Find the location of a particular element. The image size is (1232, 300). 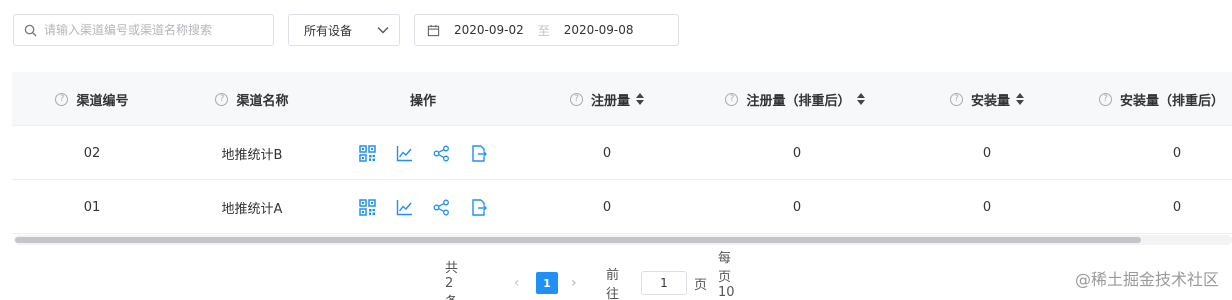

date-end: 2020-09-08 is located at coordinates (599, 30).